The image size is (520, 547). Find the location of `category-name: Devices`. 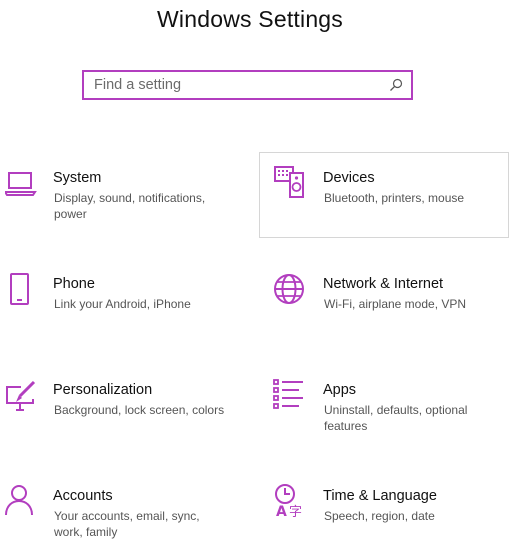

category-name: Devices is located at coordinates (349, 178).